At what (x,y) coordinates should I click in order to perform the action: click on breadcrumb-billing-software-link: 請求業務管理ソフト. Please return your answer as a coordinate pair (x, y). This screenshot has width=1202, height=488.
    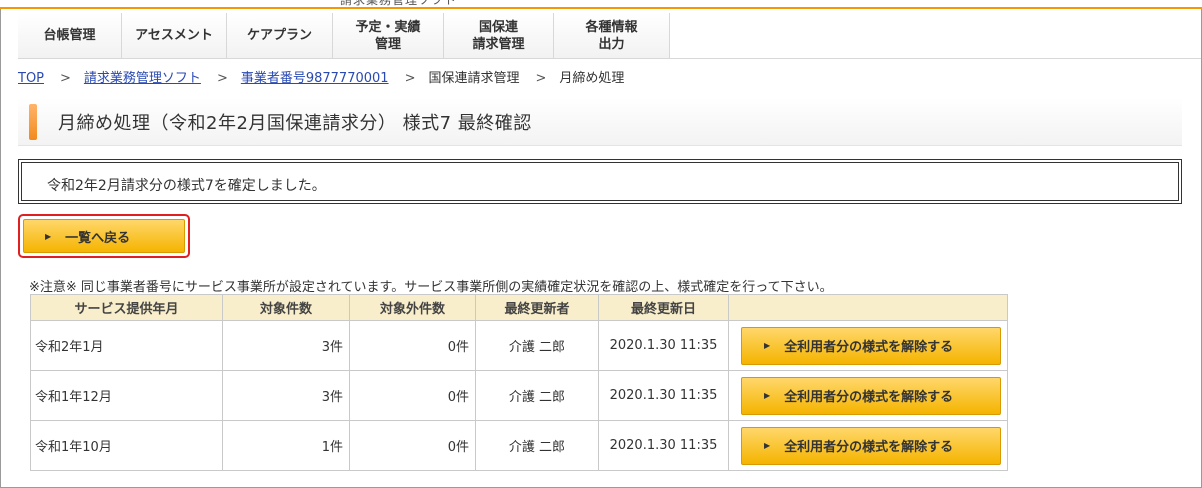
    Looking at the image, I should click on (142, 78).